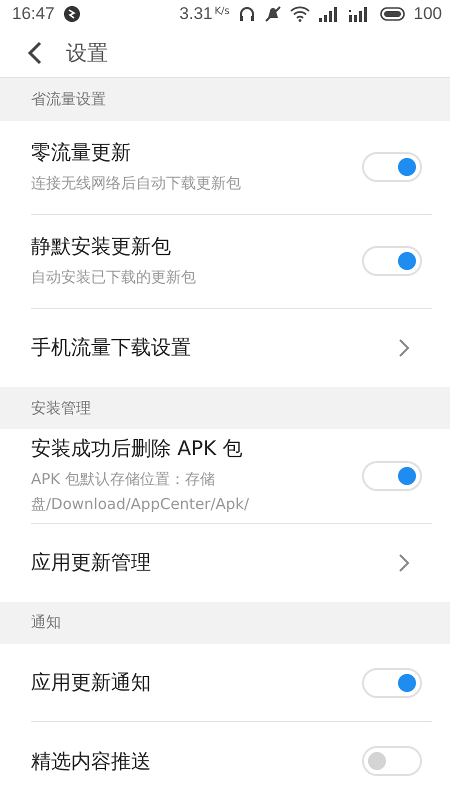  I want to click on setting-description: 连接无线网络后自动下载更新包, so click(136, 183).